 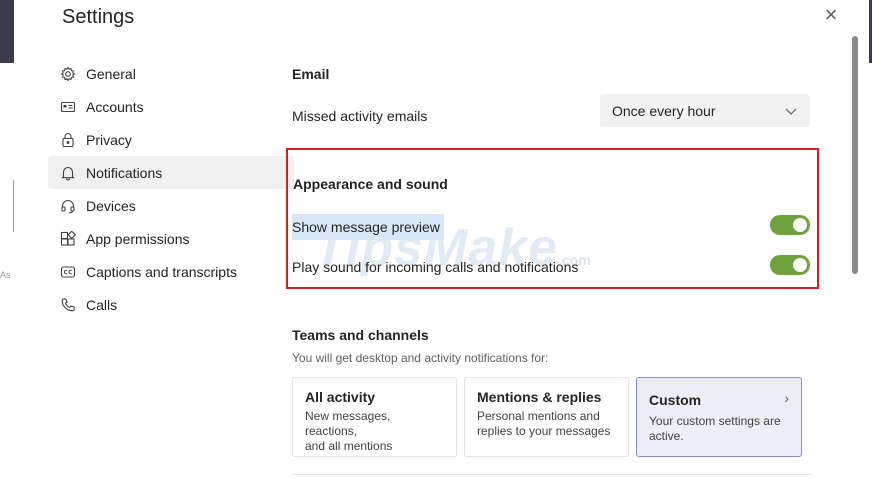 What do you see at coordinates (715, 421) in the screenshot?
I see `card-desc-line1: Your custom settings are` at bounding box center [715, 421].